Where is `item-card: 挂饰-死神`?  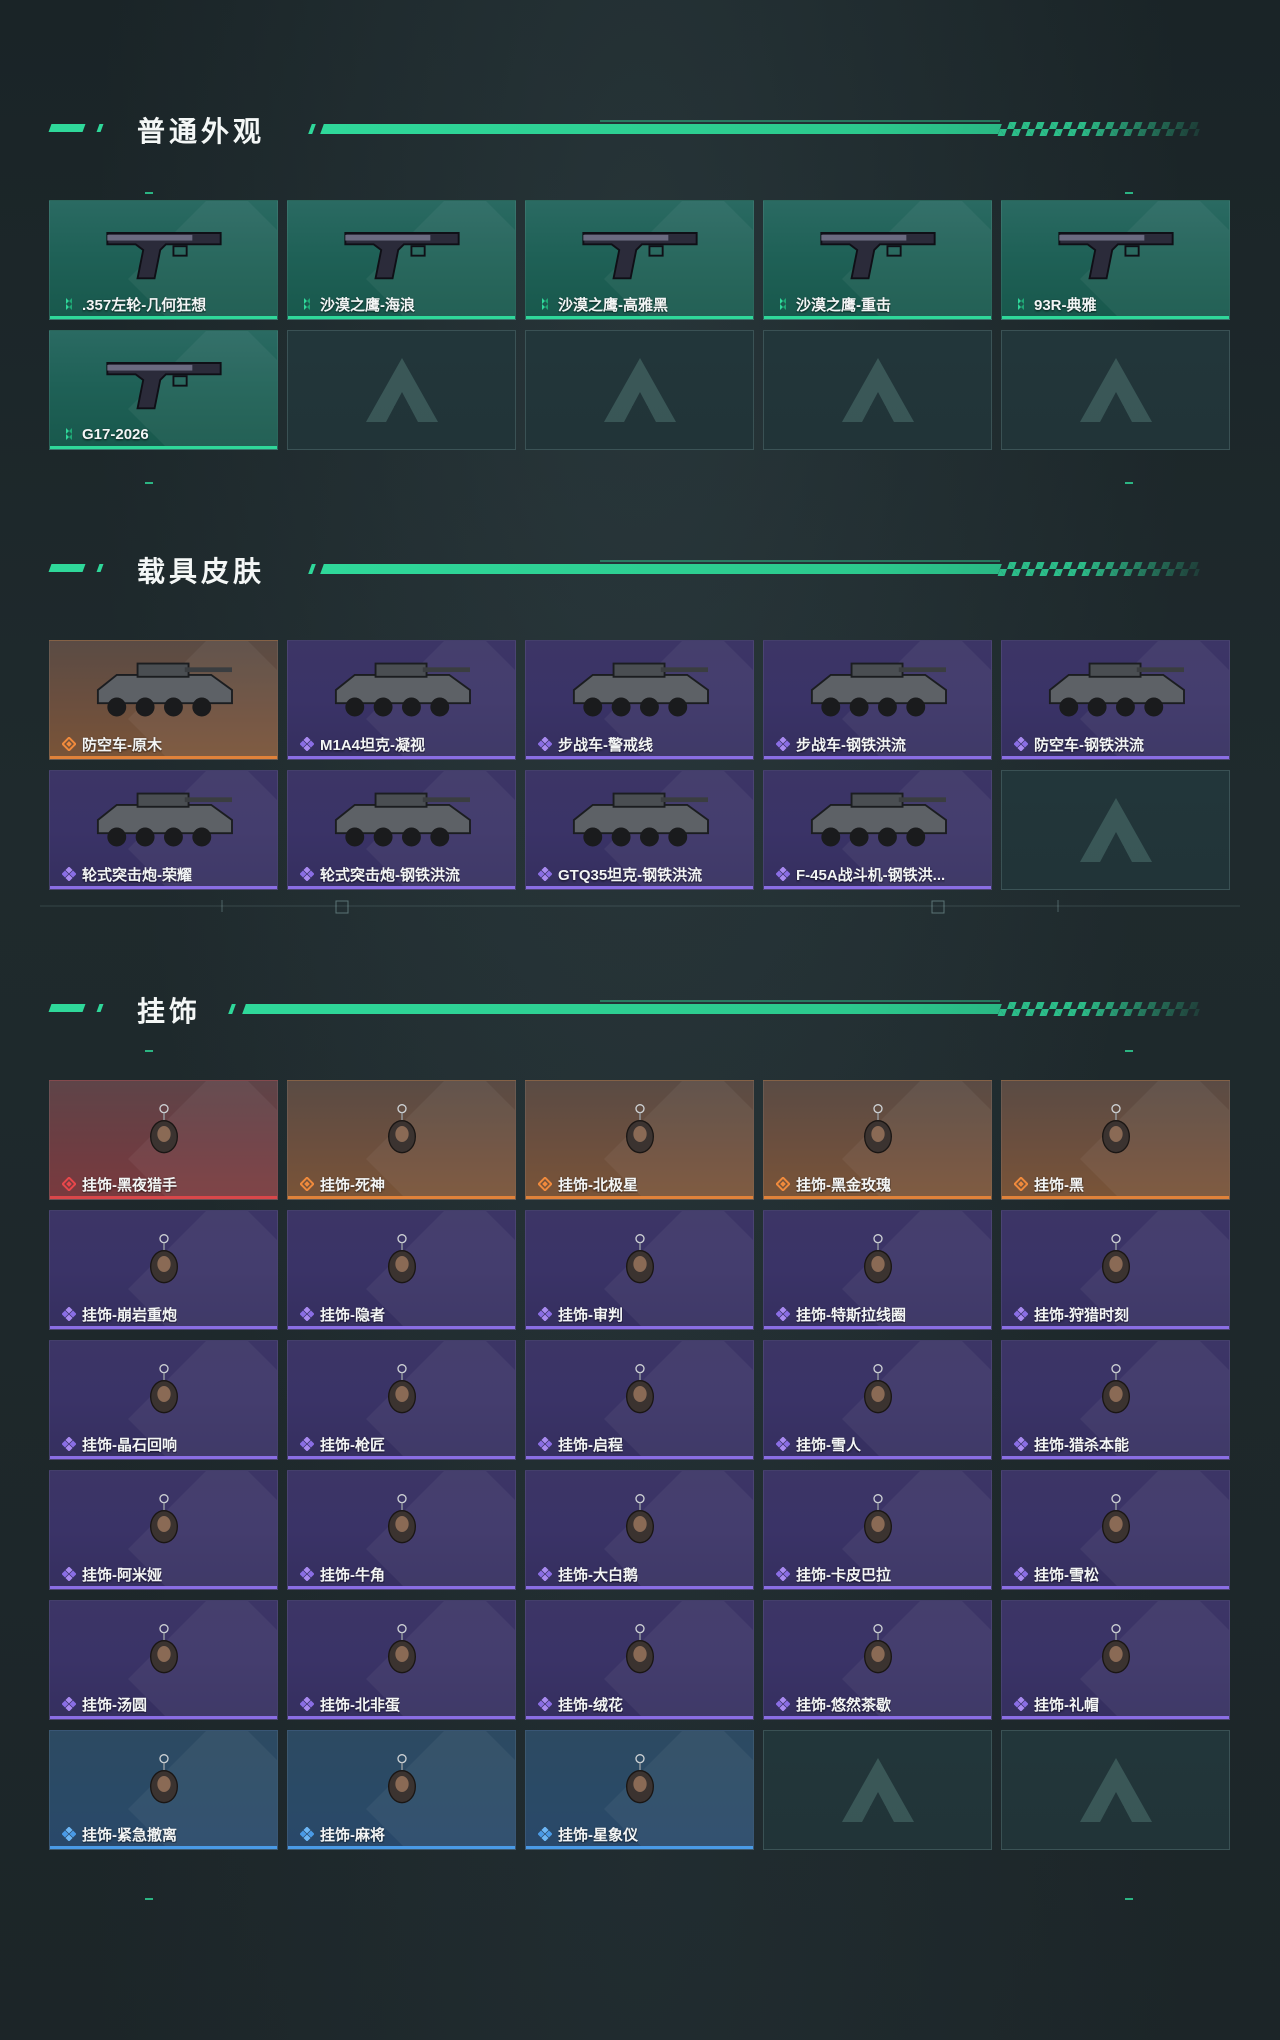
item-card: 挂饰-死神 is located at coordinates (401, 1140).